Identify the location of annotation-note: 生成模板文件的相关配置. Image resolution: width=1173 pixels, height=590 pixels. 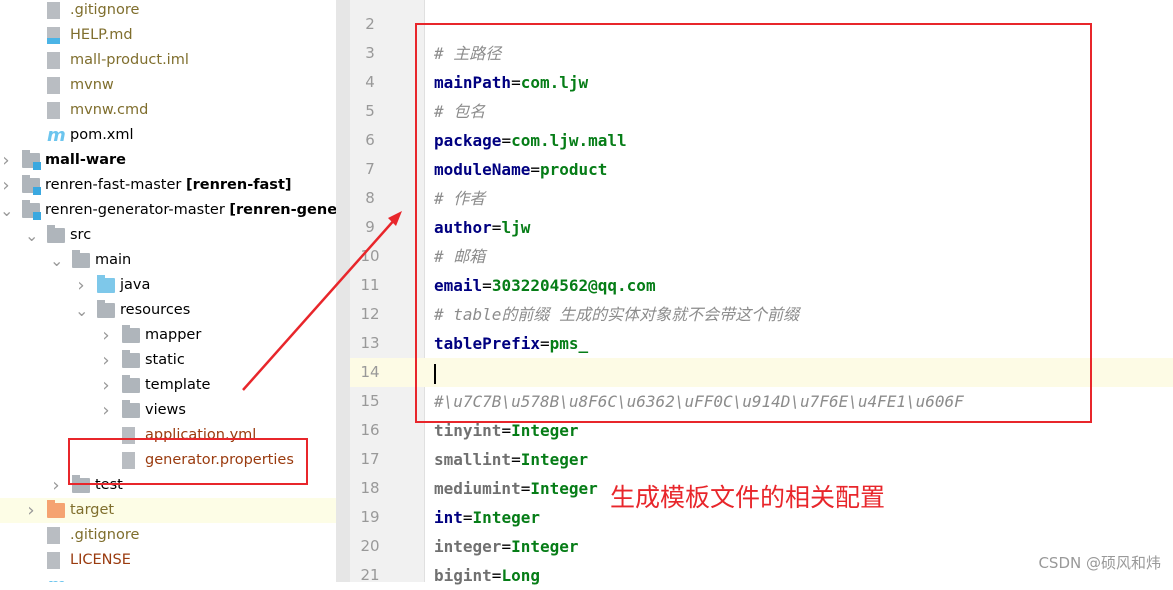
(748, 497).